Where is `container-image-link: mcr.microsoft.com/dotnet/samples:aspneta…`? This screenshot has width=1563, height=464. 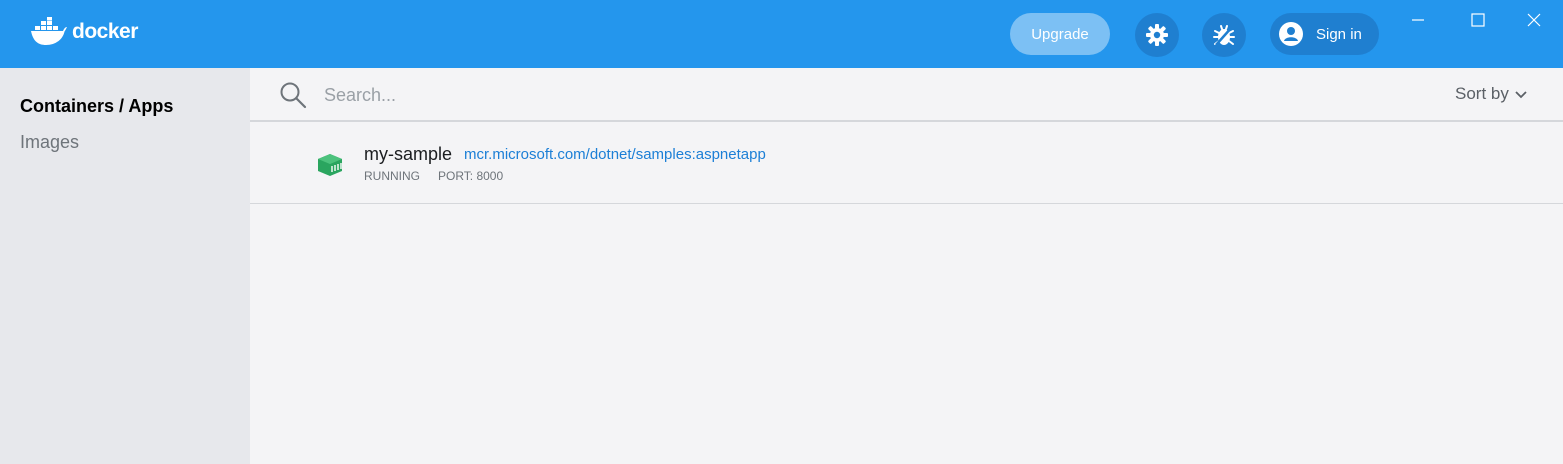
container-image-link: mcr.microsoft.com/dotnet/samples:aspneta… is located at coordinates (615, 154).